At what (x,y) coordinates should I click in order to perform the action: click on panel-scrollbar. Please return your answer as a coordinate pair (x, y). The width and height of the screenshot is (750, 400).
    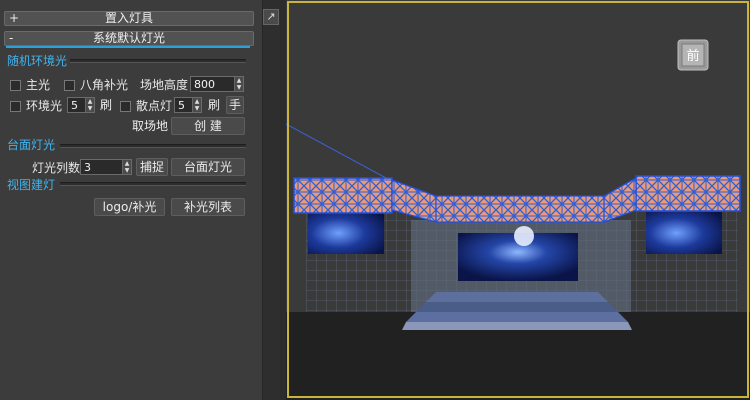
    Looking at the image, I should click on (271, 200).